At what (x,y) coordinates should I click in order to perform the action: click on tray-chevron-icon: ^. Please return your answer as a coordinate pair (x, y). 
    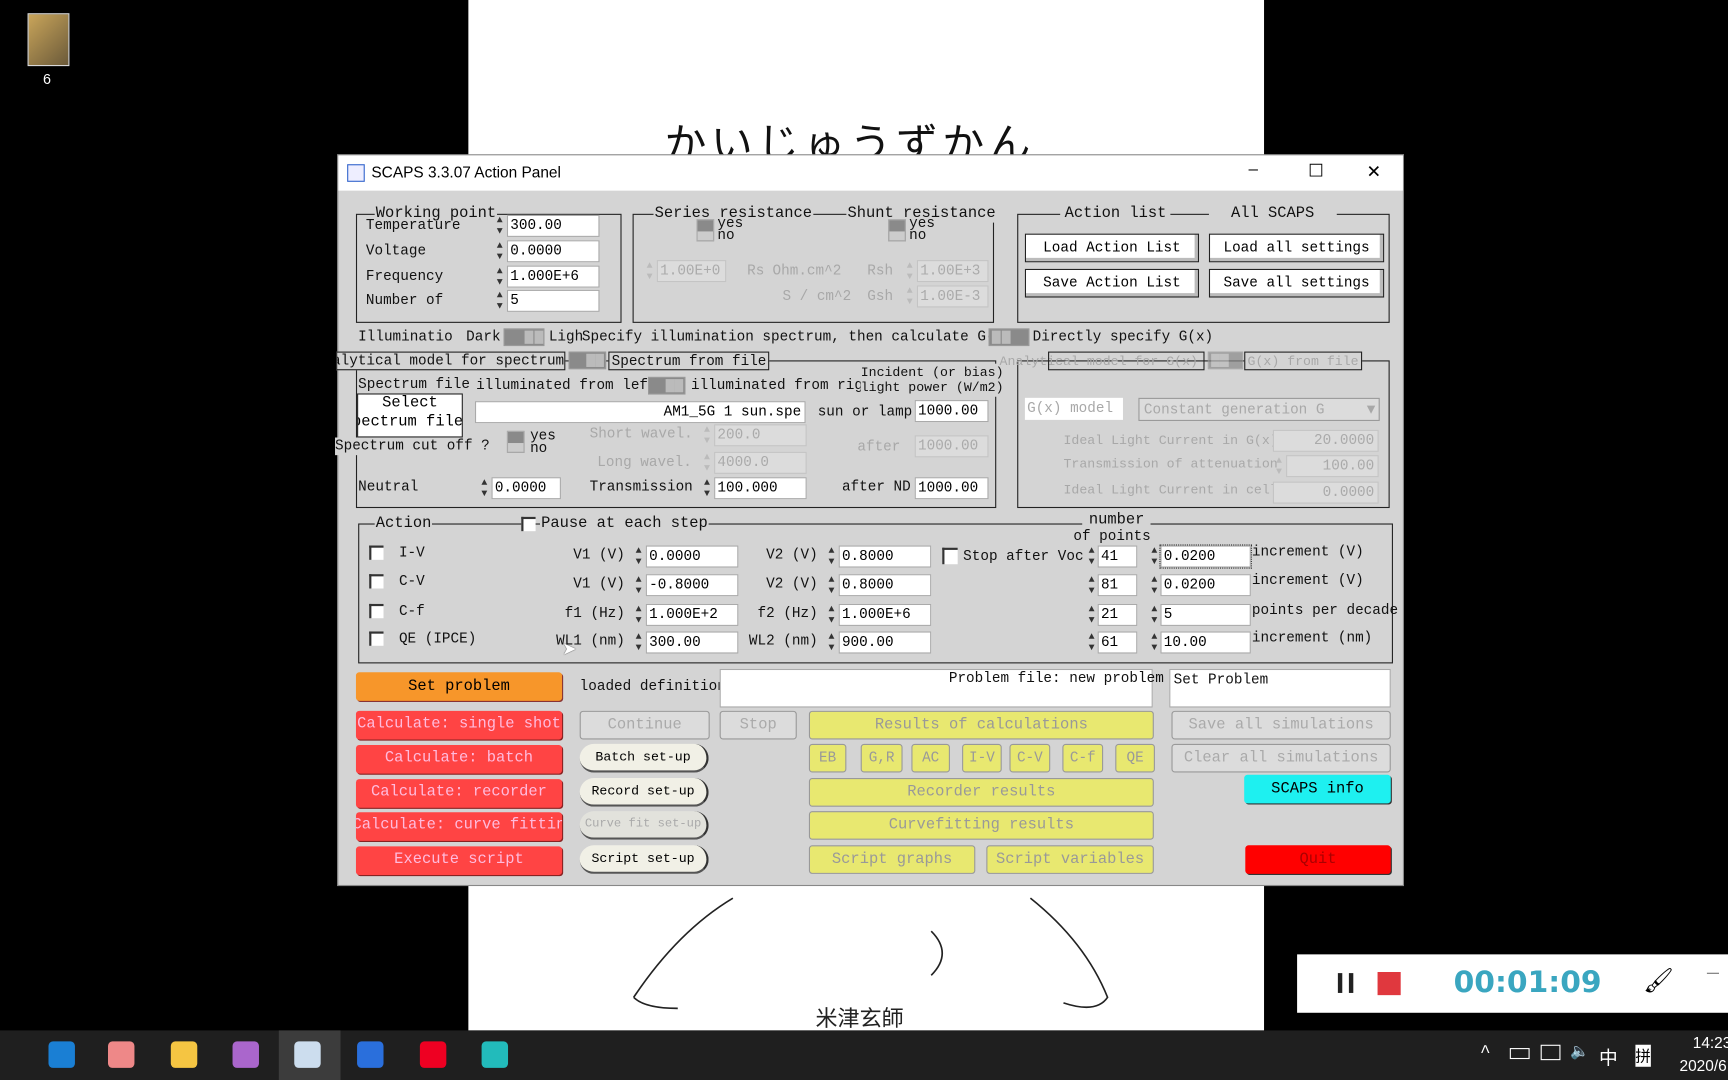
    Looking at the image, I should click on (1485, 1053).